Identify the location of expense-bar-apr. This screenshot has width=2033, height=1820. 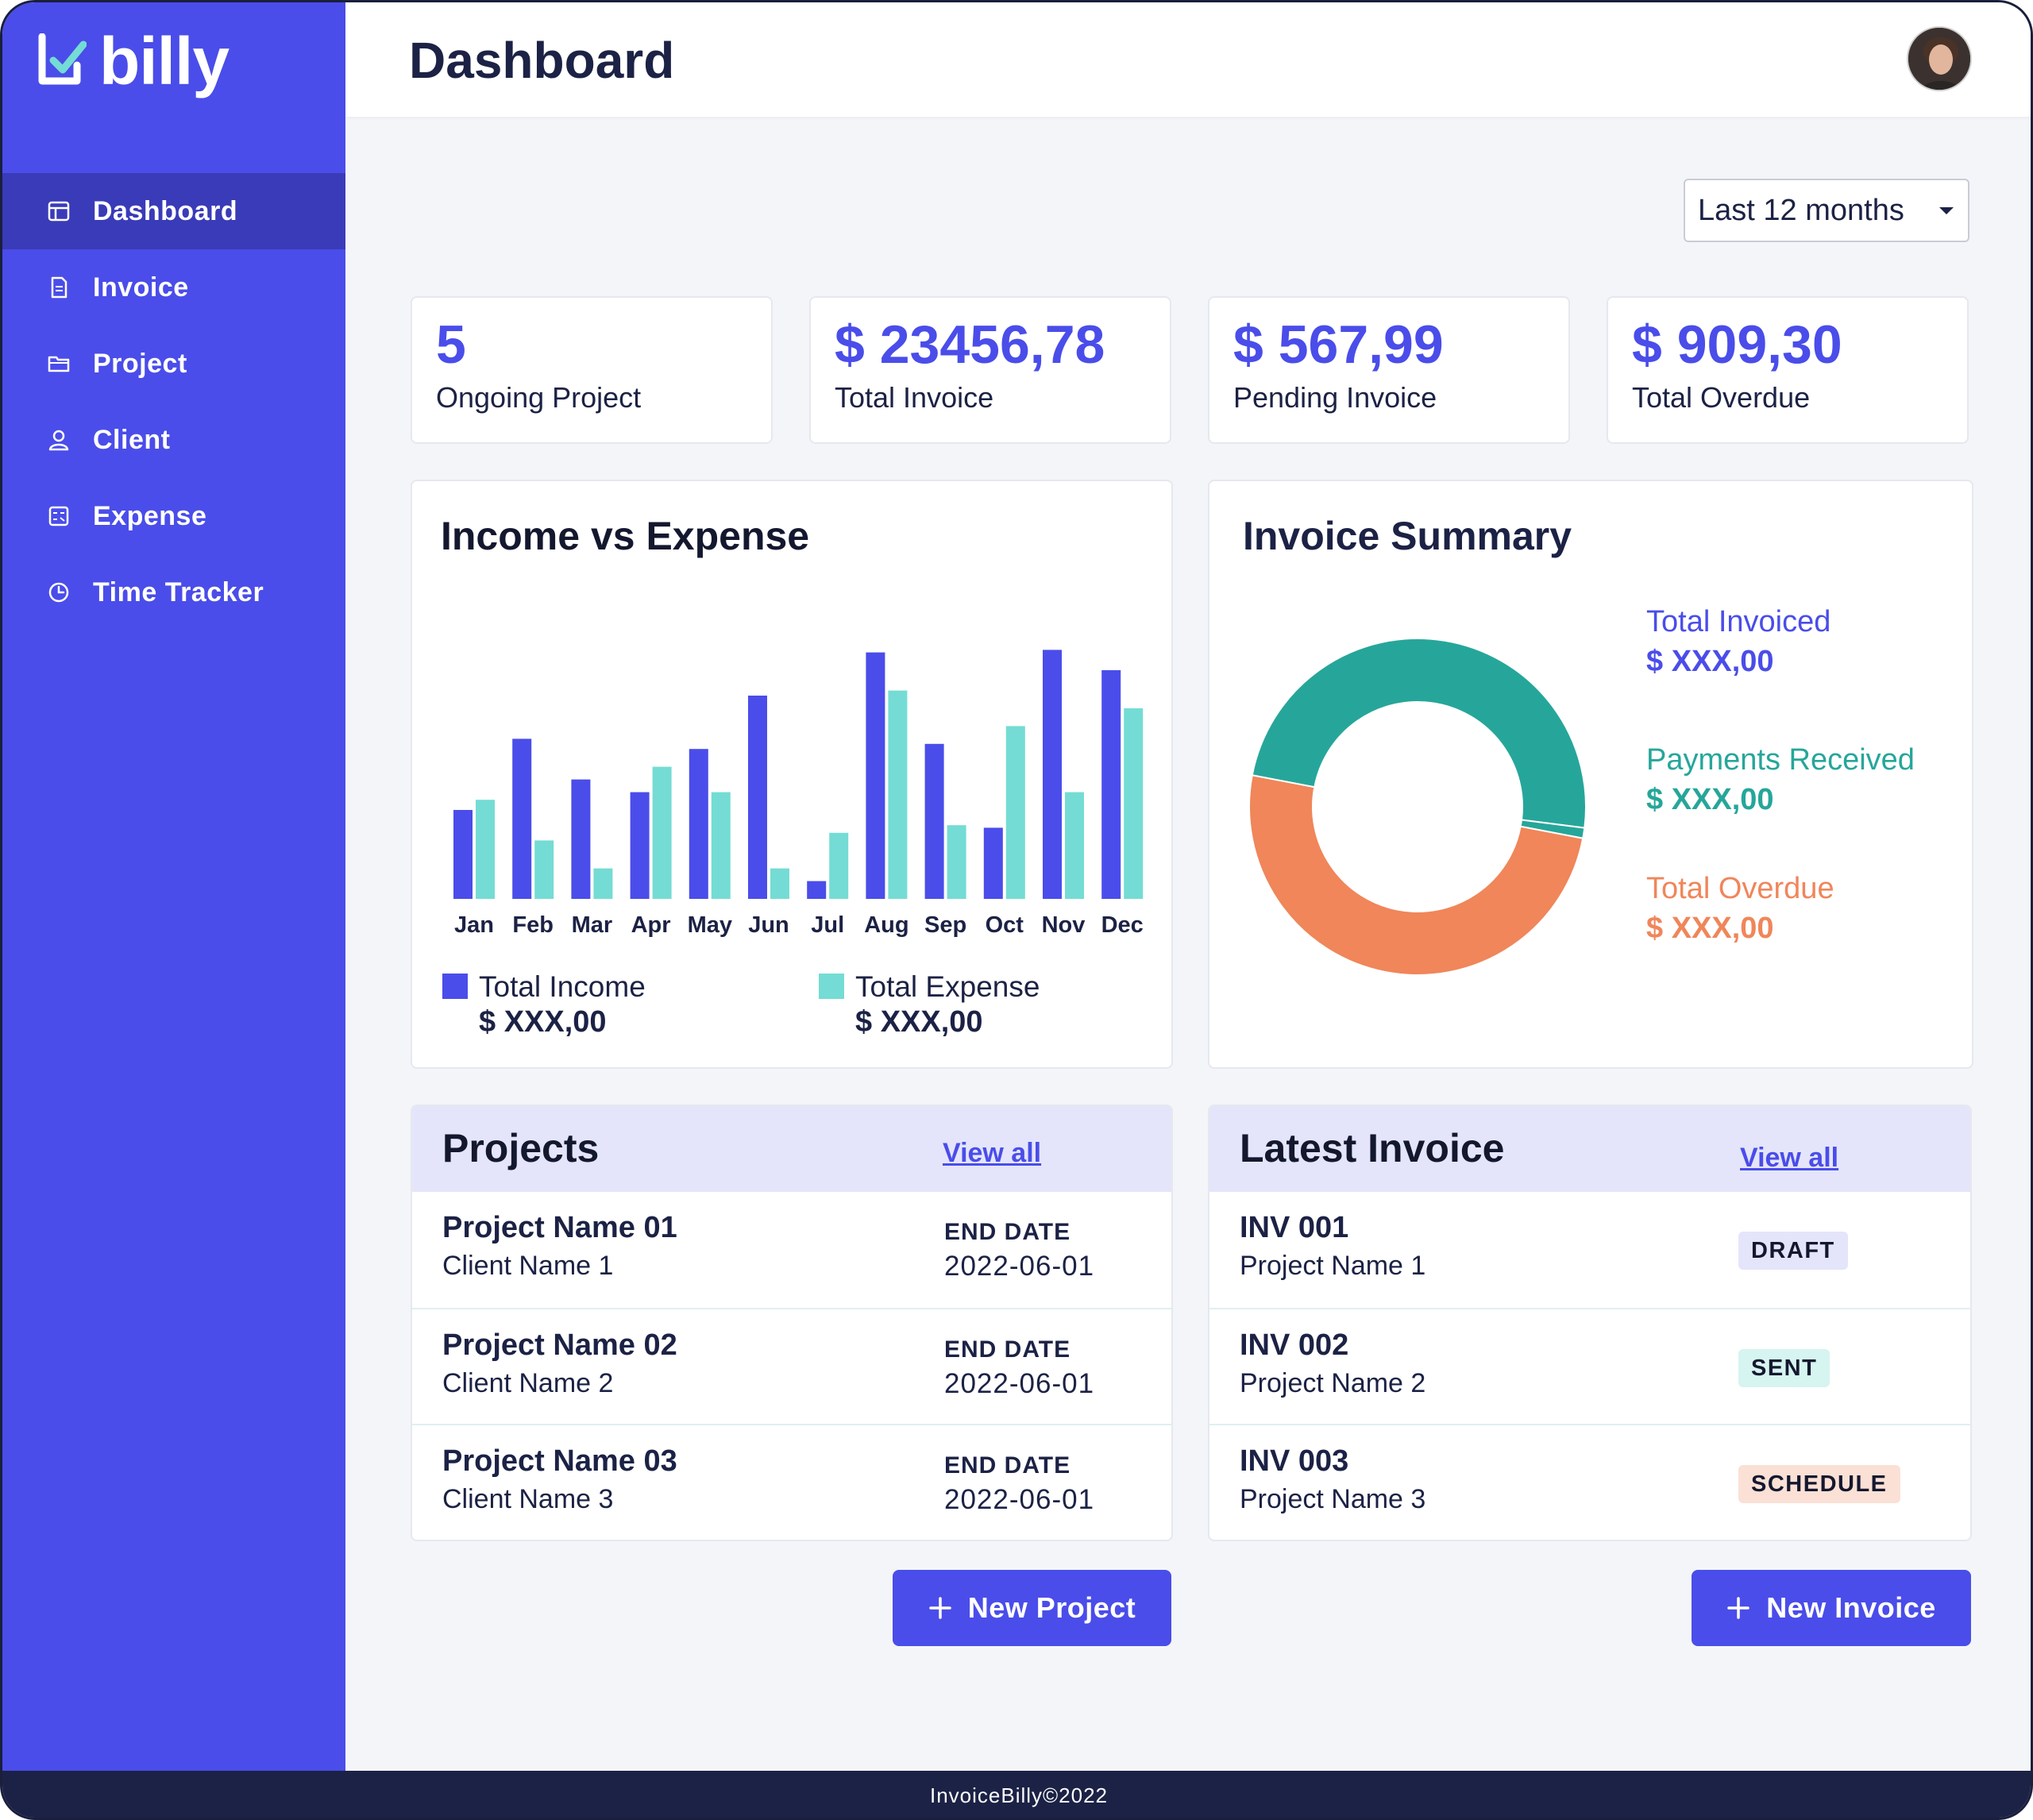
(662, 832).